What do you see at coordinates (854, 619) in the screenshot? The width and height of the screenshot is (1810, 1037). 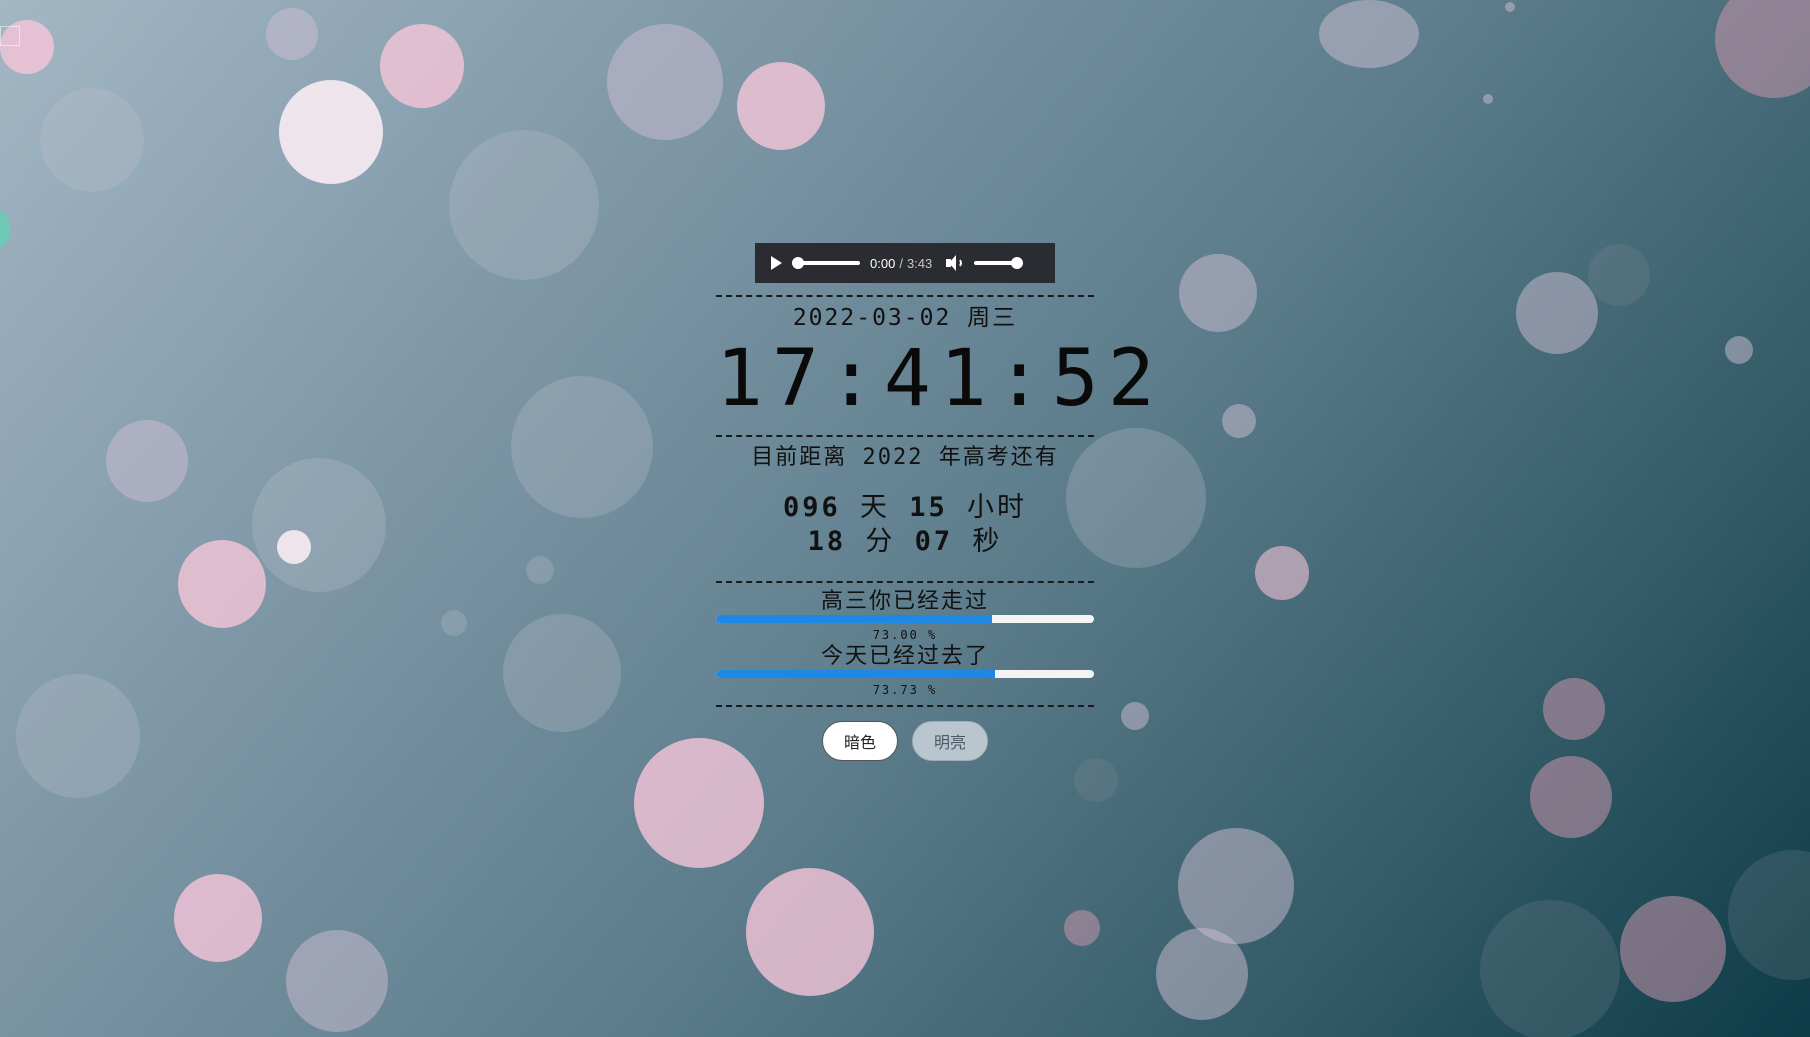 I see `year-progress-fill` at bounding box center [854, 619].